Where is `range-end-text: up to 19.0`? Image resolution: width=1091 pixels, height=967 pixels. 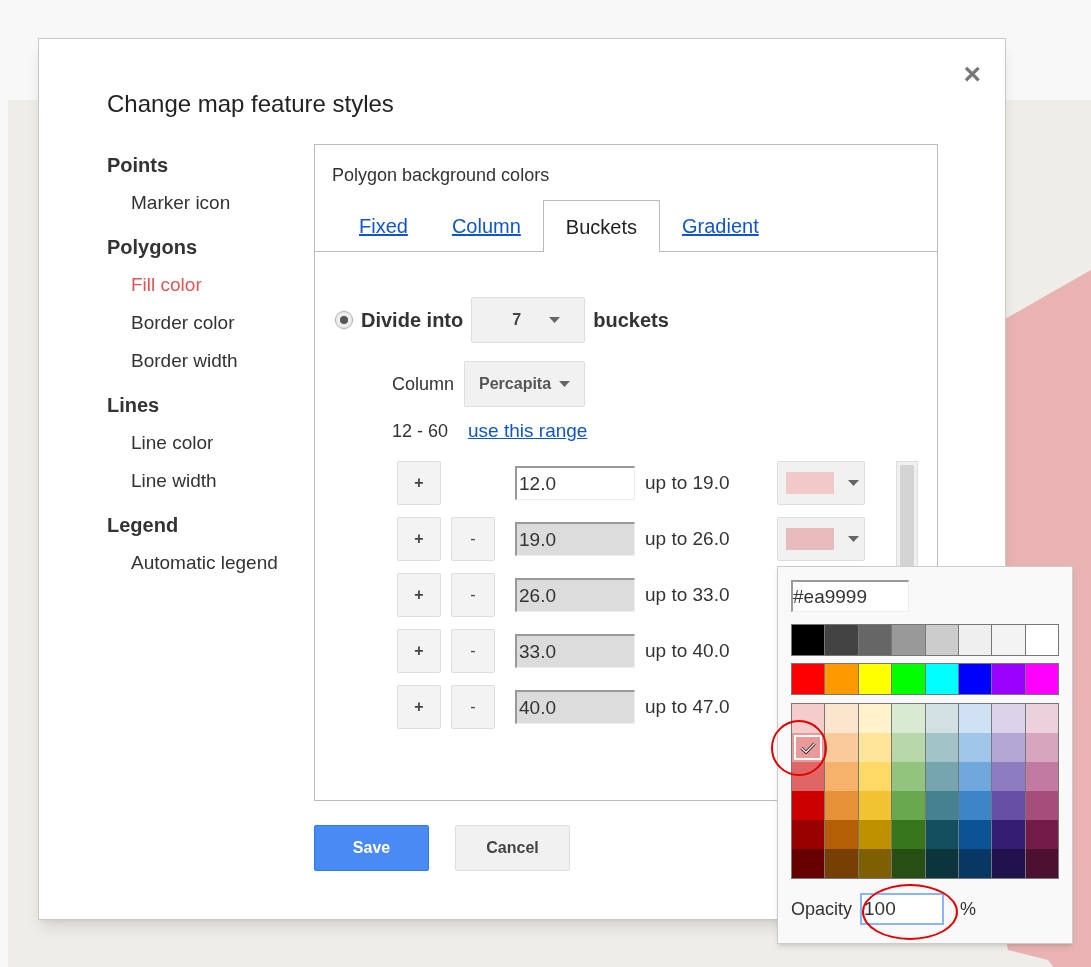 range-end-text: up to 19.0 is located at coordinates (688, 482).